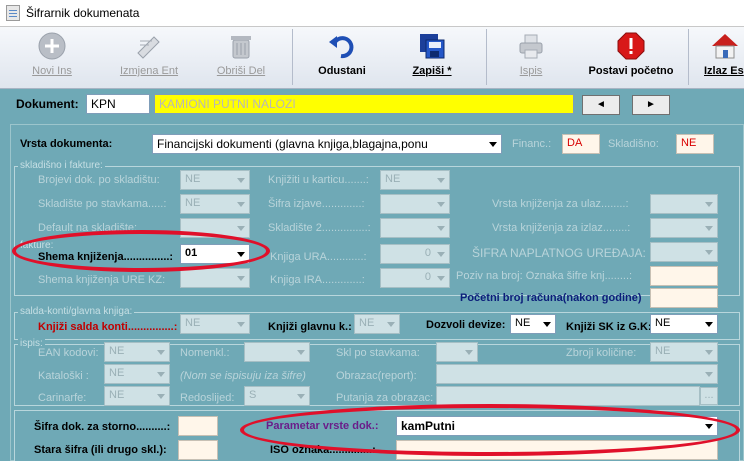  I want to click on putanja-label: Putanja za obrazac:, so click(385, 398).